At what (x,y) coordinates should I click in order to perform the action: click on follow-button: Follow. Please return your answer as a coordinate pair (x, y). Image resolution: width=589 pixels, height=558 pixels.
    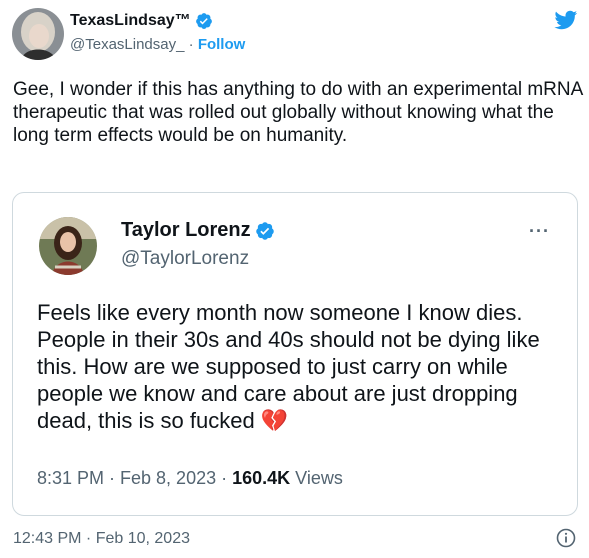
    Looking at the image, I should click on (222, 44).